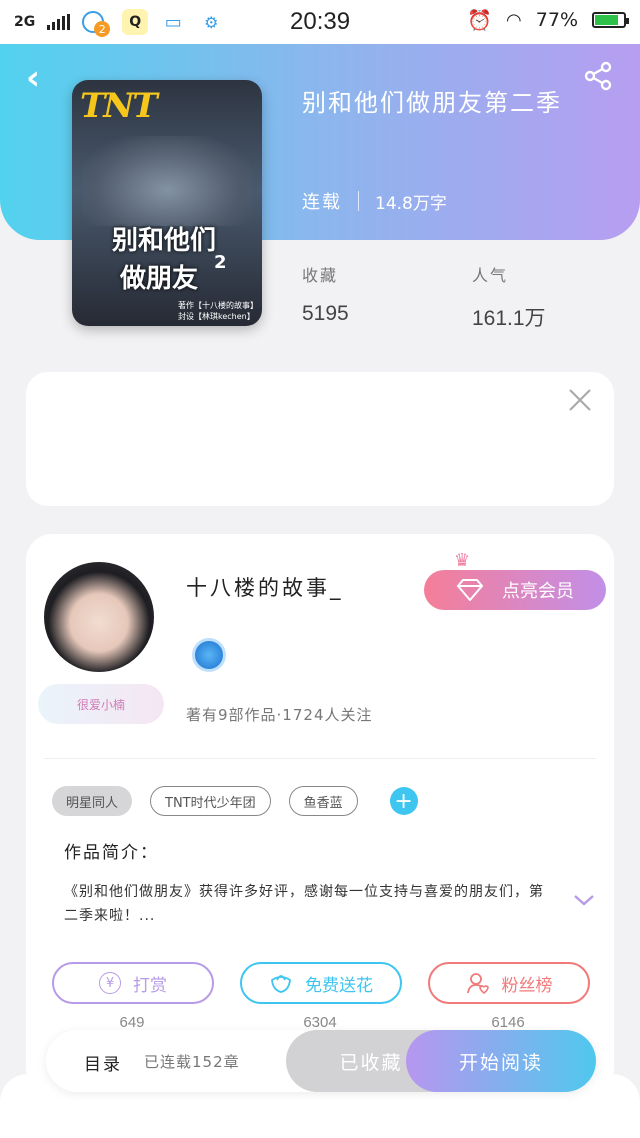  What do you see at coordinates (320, 1022) in the screenshot?
I see `flower-count: 6304` at bounding box center [320, 1022].